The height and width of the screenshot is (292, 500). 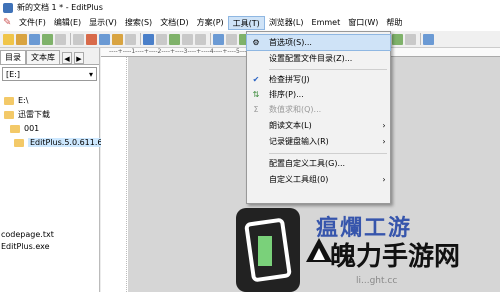 I want to click on tree-item-xunlei: 迅雷下载, so click(x=27, y=114).